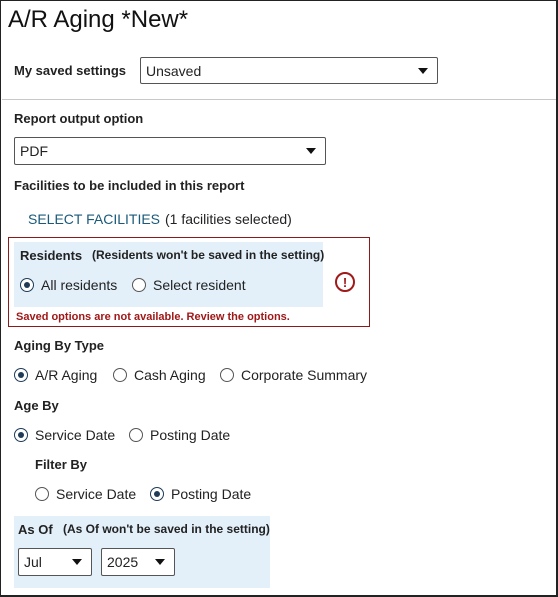 This screenshot has width=558, height=597. I want to click on output-option-select: PDF, so click(170, 151).